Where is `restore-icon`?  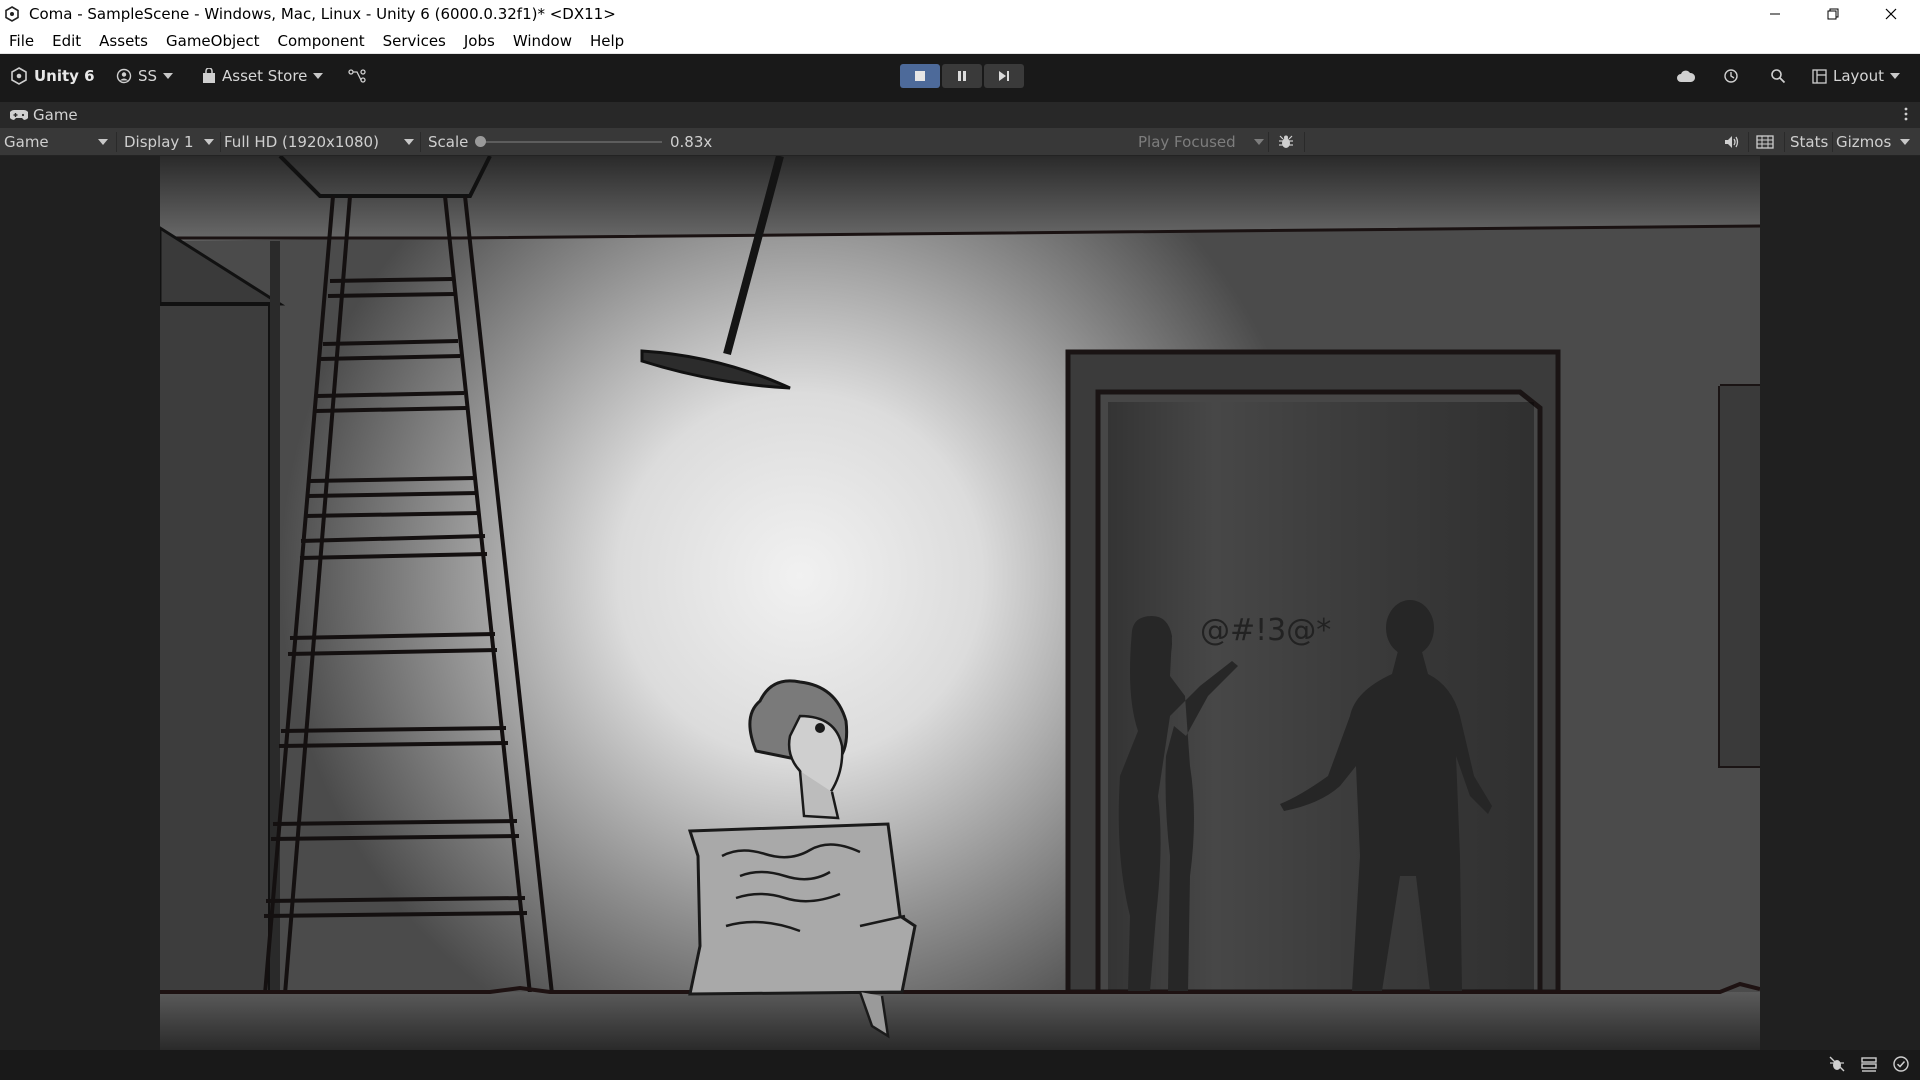 restore-icon is located at coordinates (1833, 14).